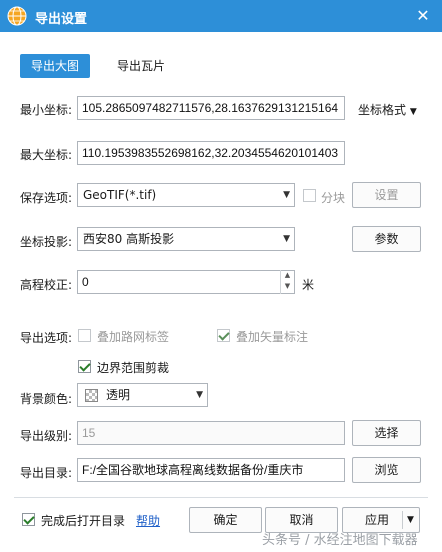 Image resolution: width=442 pixels, height=552 pixels. What do you see at coordinates (386, 470) in the screenshot?
I see `browse-button: 浏览` at bounding box center [386, 470].